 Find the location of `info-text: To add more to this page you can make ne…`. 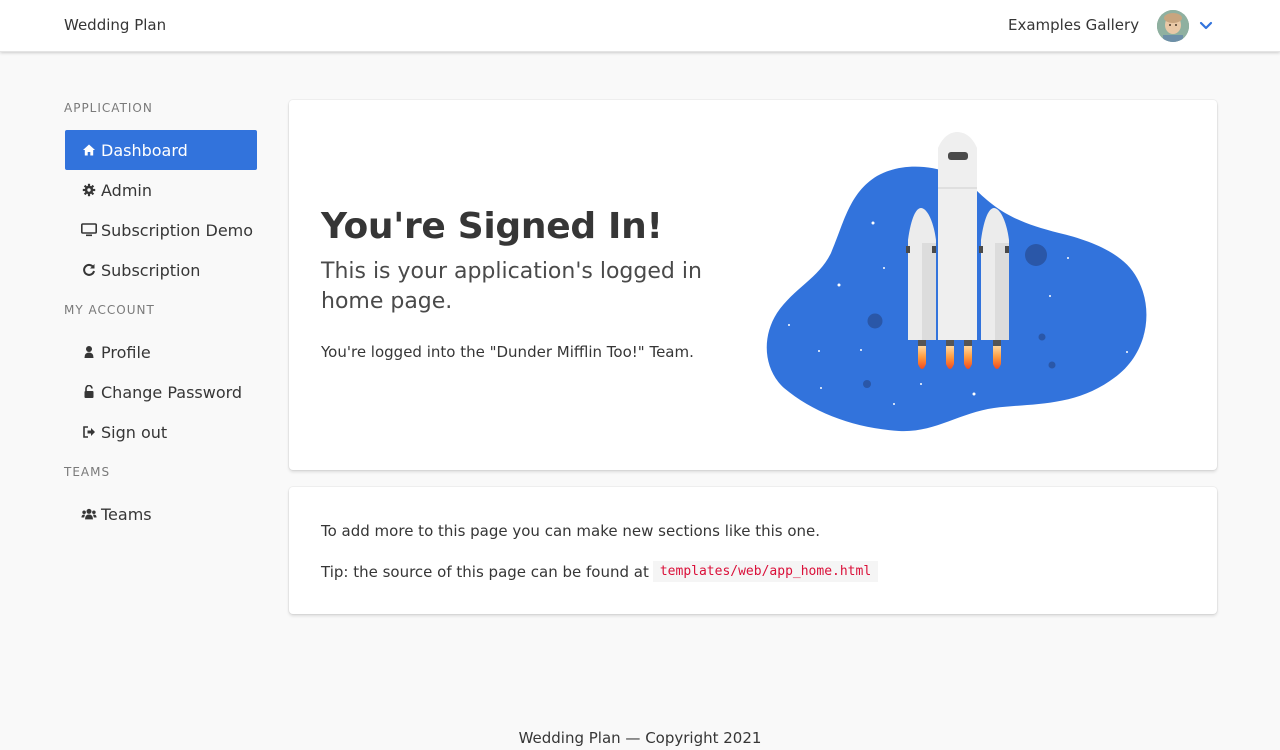

info-text: To add more to this page you can make ne… is located at coordinates (571, 531).